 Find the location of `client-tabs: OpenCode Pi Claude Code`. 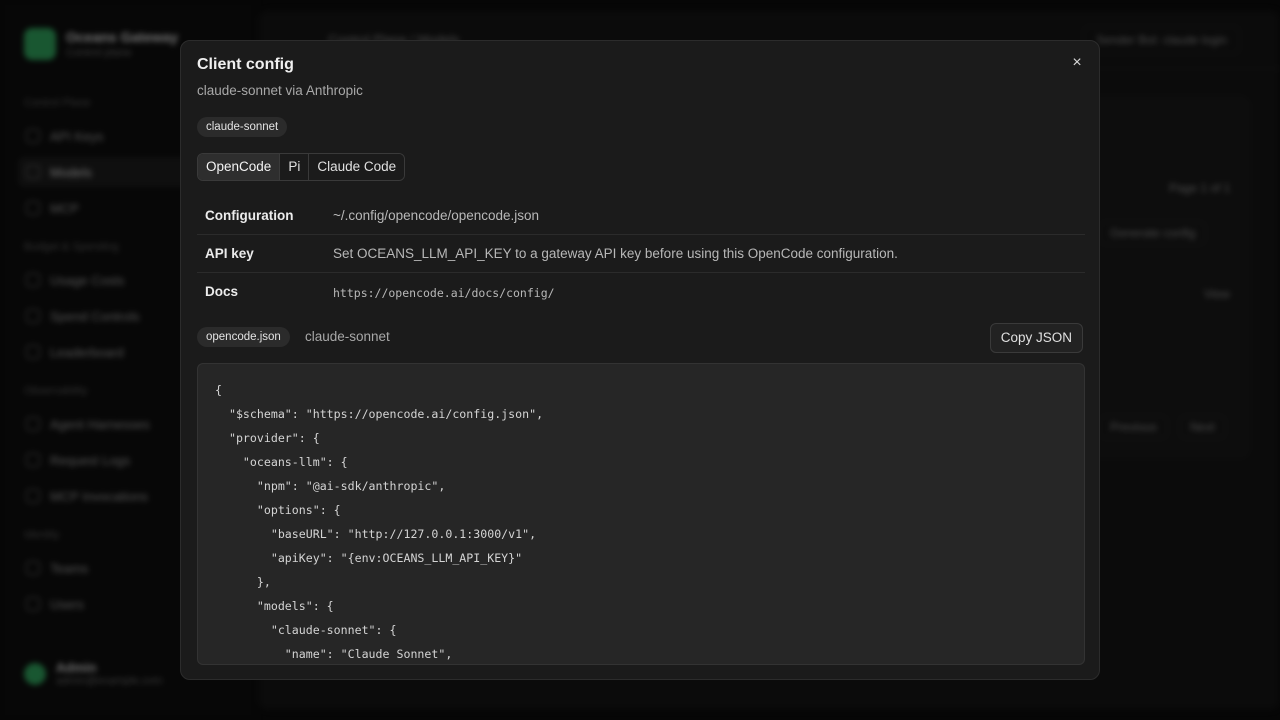

client-tabs: OpenCode Pi Claude Code is located at coordinates (301, 167).